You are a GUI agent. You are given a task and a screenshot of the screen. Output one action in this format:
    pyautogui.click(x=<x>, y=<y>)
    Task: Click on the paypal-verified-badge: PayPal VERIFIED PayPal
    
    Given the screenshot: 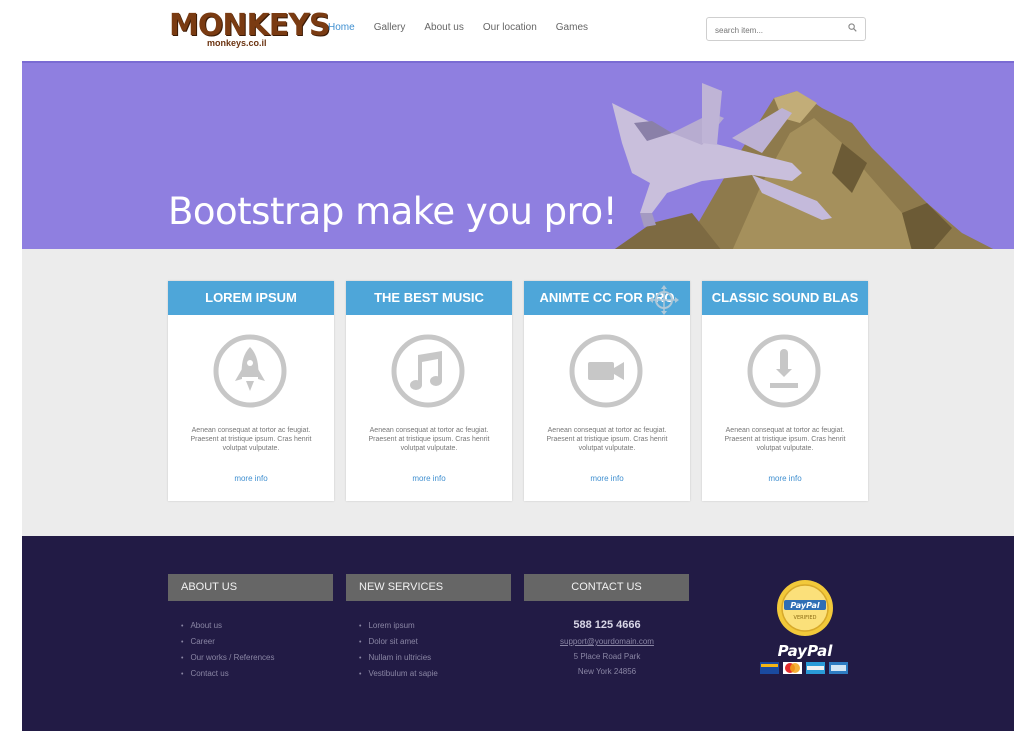 What is the action you would take?
    pyautogui.click(x=805, y=628)
    